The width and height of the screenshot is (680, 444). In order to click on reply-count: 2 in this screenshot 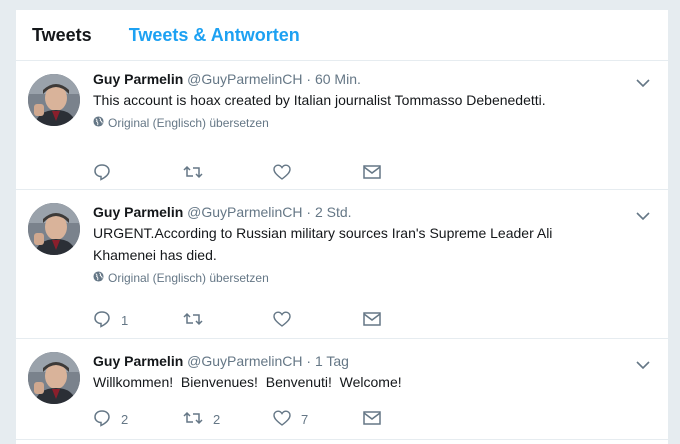, I will do `click(125, 419)`.